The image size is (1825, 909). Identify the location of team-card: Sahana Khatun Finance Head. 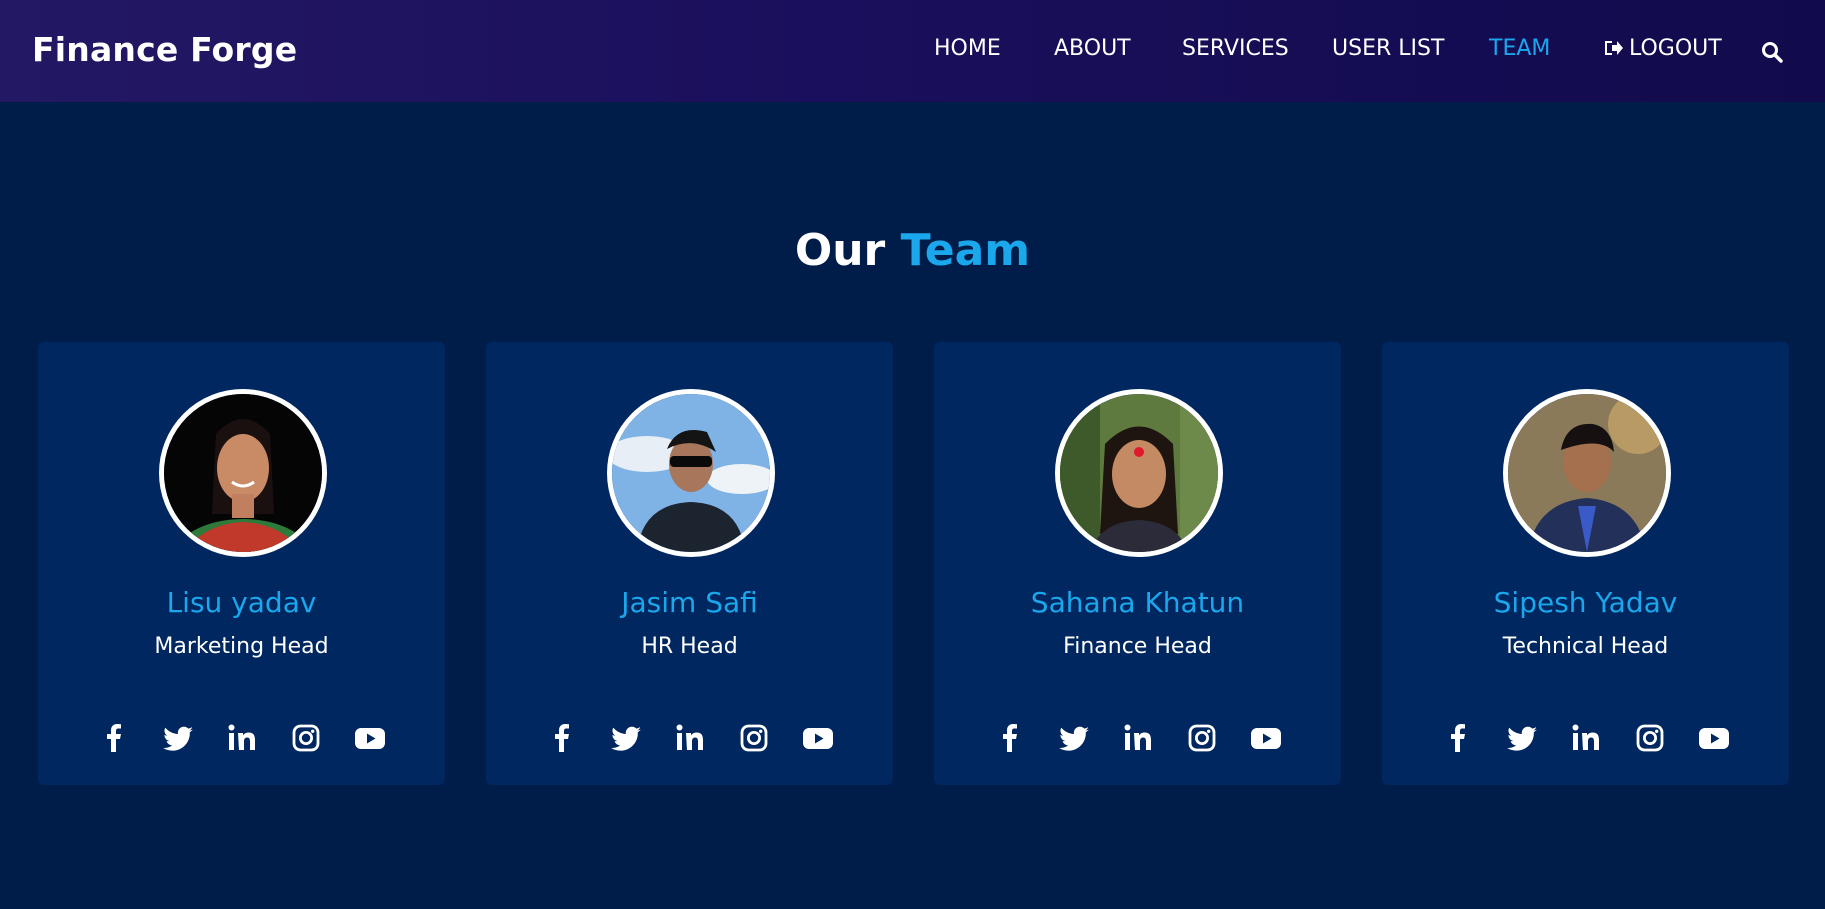
(1137, 563).